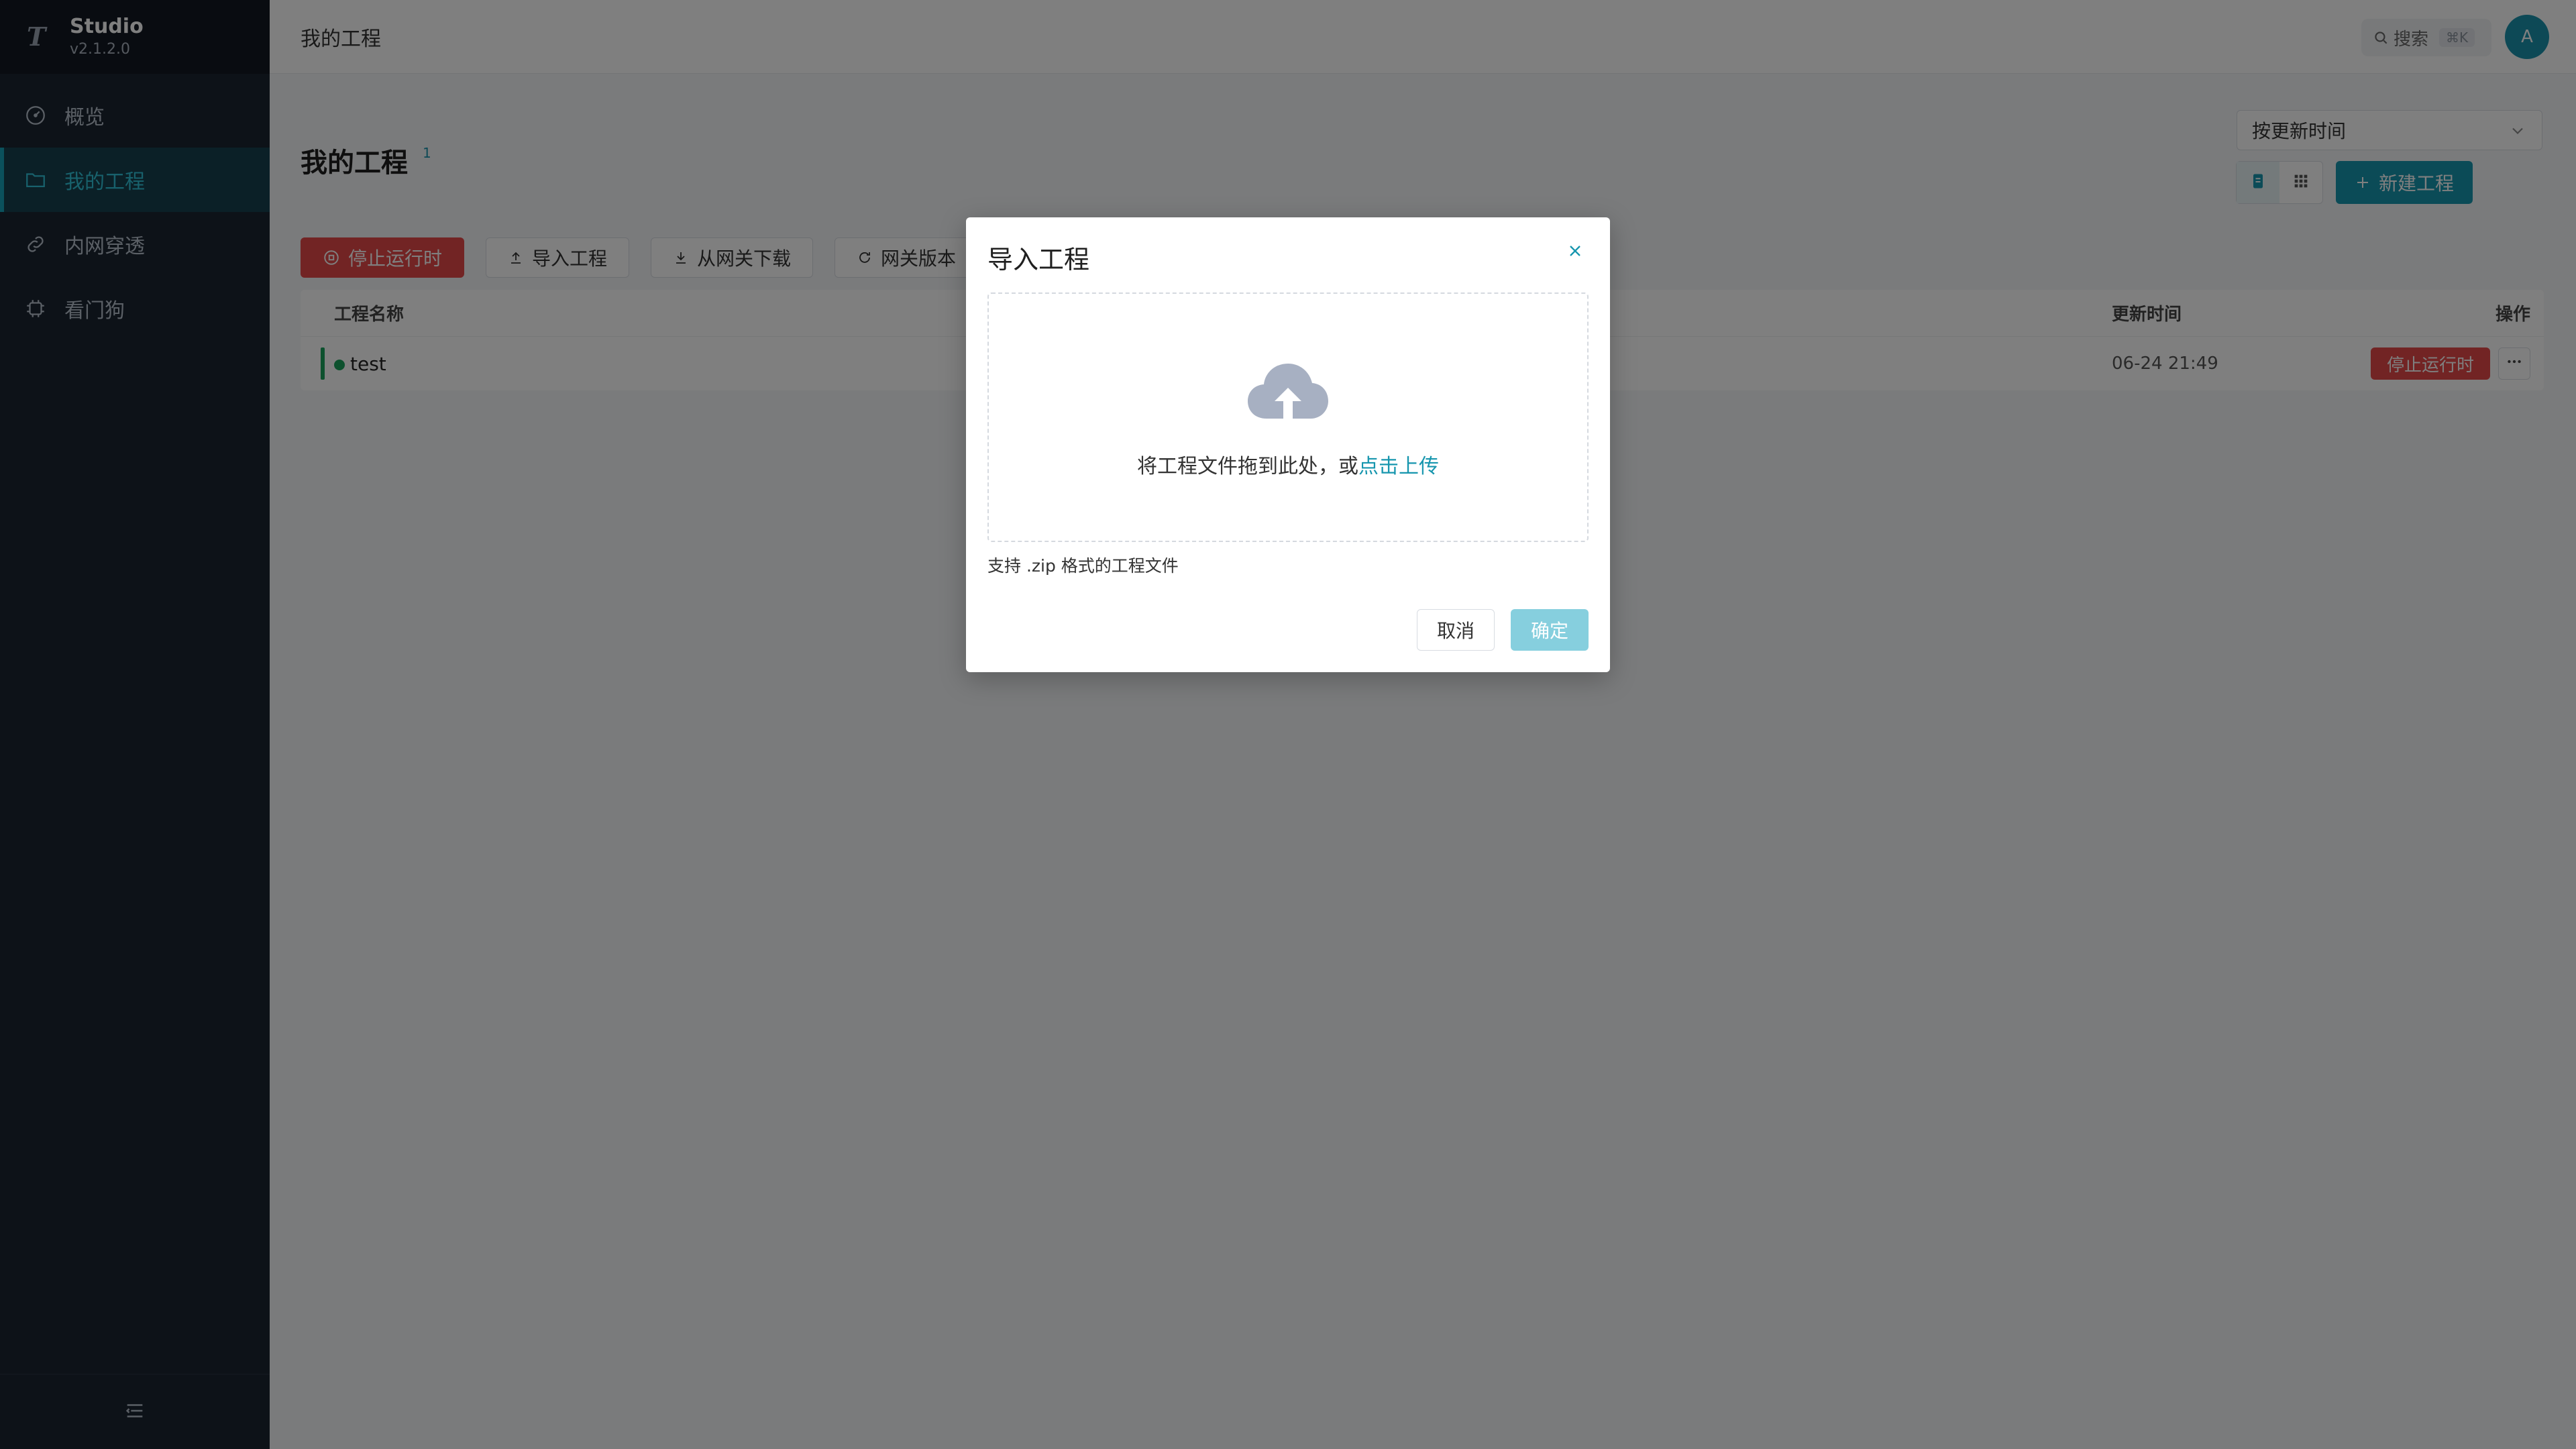  I want to click on upload-dropzone: 将工程文件拖到此处，或点击上传, so click(1288, 417).